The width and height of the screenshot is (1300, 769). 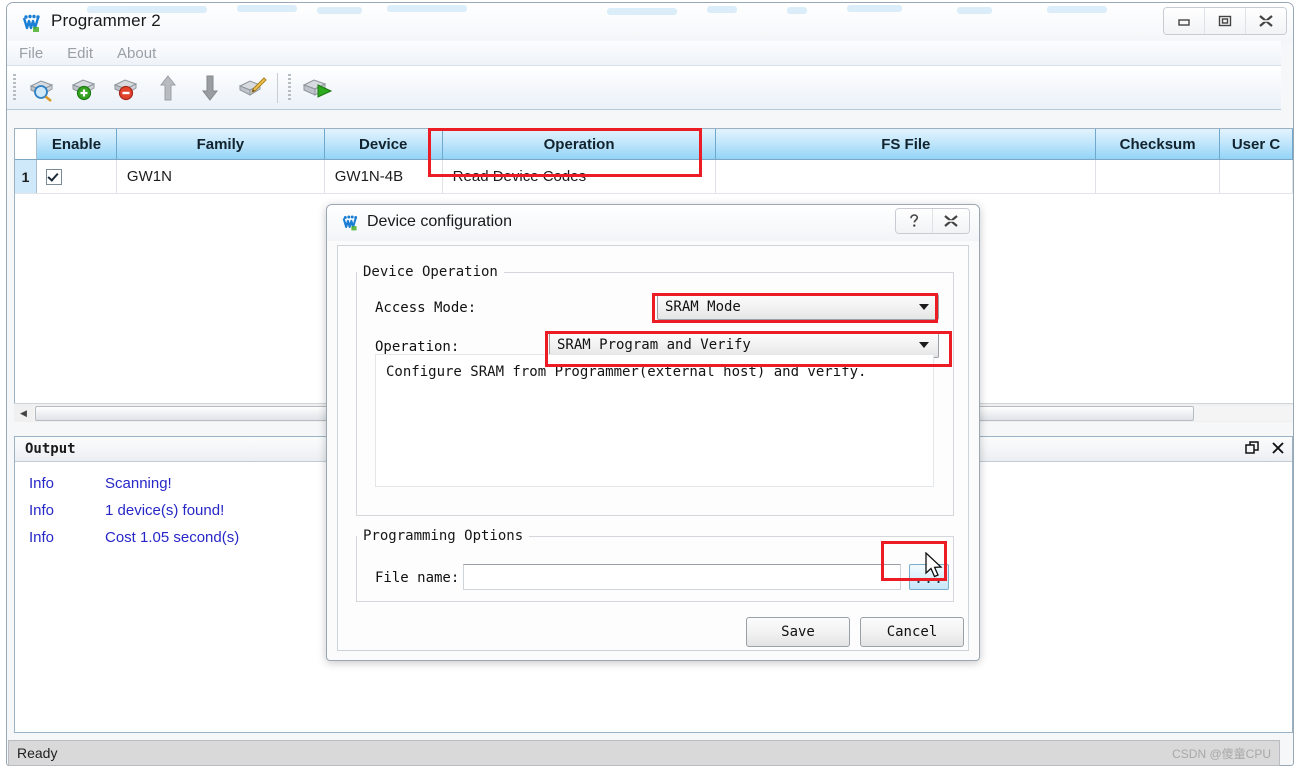 What do you see at coordinates (417, 578) in the screenshot?
I see `file-name-label: File name:` at bounding box center [417, 578].